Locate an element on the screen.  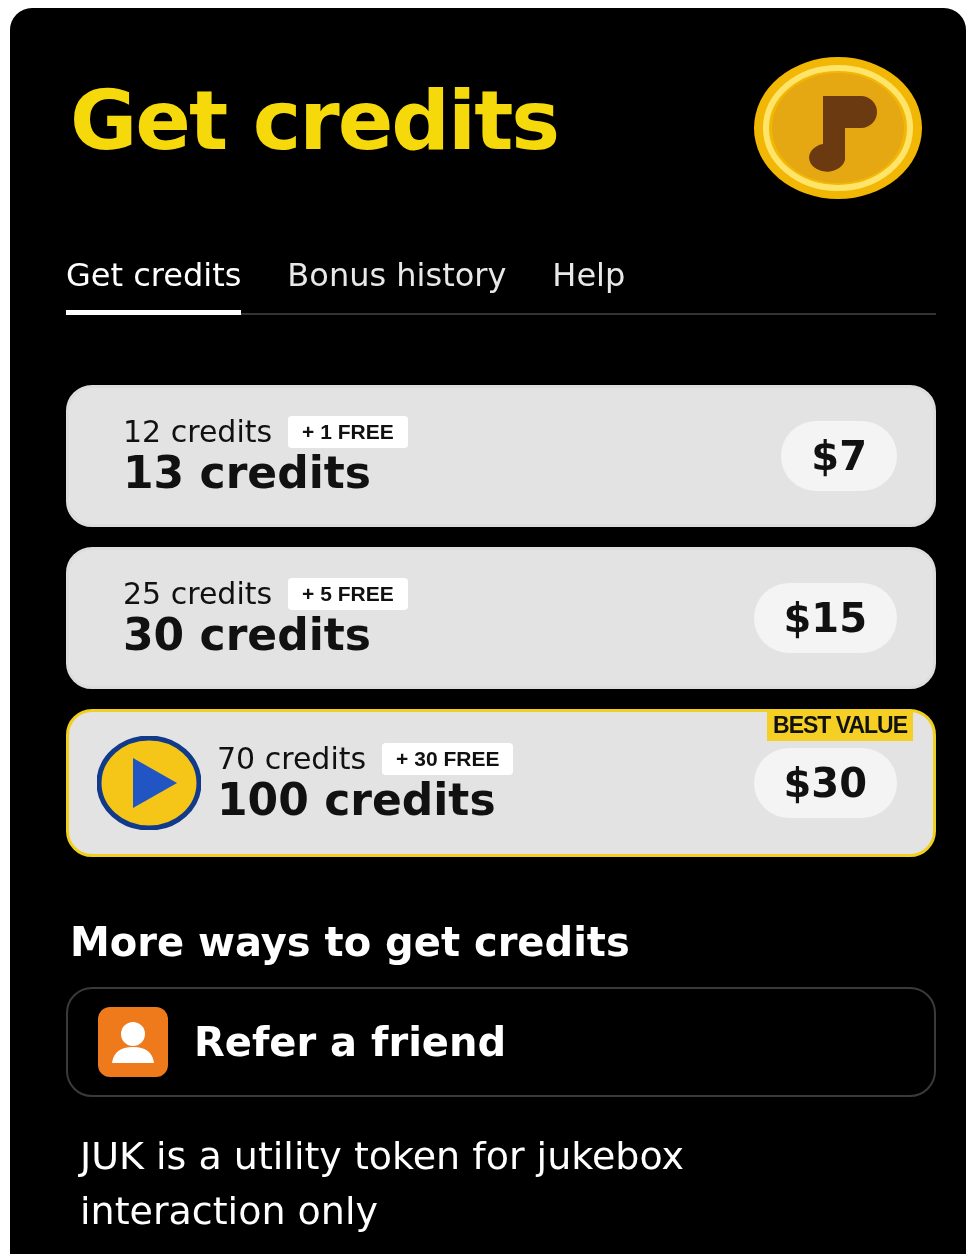
bonus-tag: + 5 FREE is located at coordinates (348, 593).